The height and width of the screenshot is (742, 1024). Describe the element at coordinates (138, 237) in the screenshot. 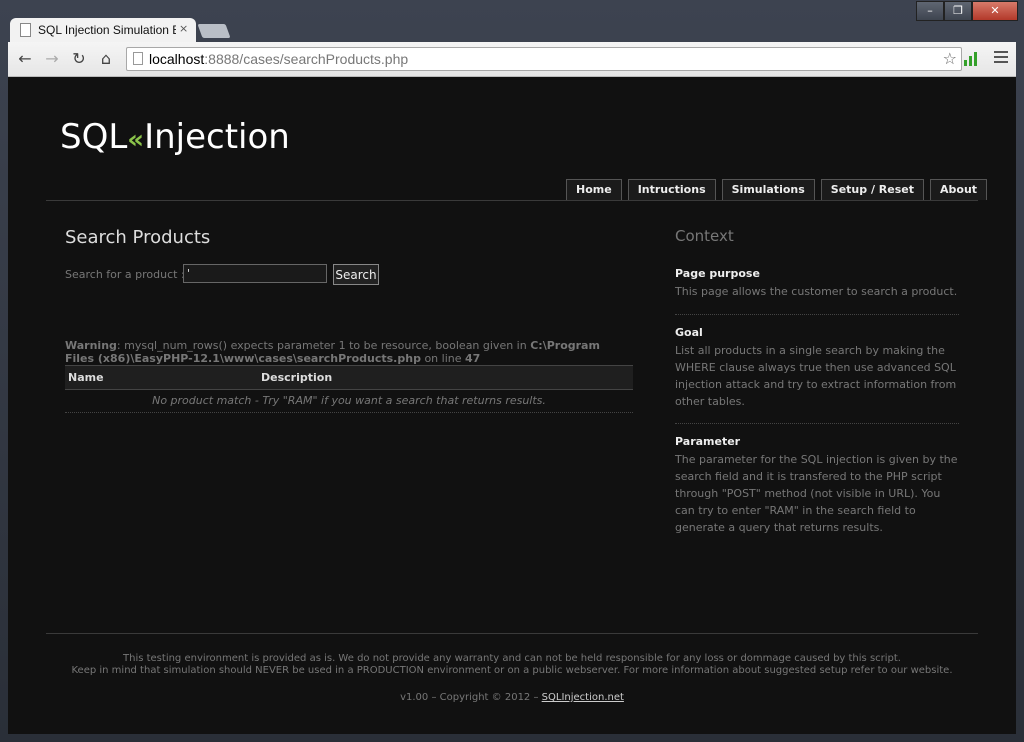

I see `page-title: Search Products` at that location.